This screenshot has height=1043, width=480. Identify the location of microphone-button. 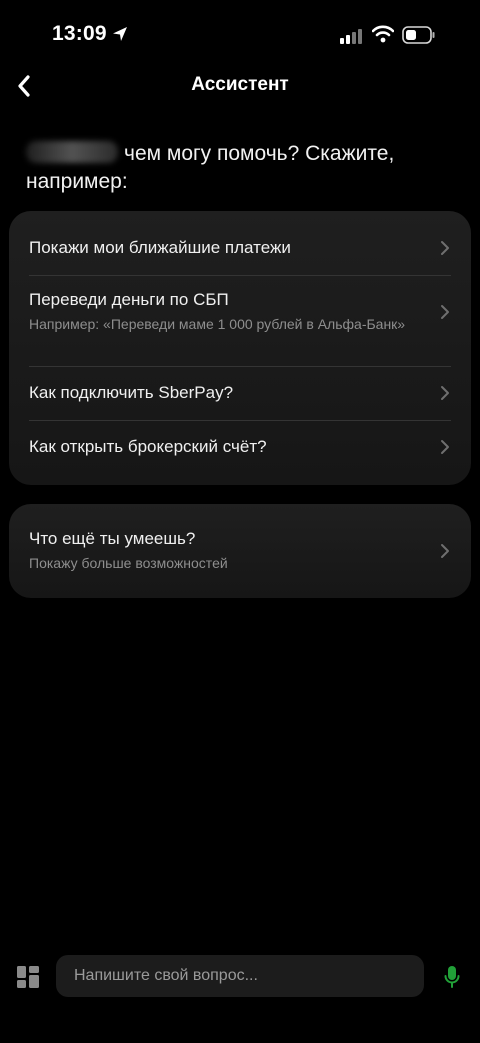
(452, 977).